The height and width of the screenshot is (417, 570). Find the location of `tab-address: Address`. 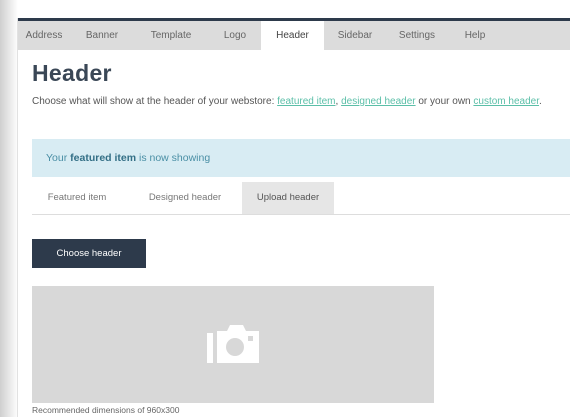

tab-address: Address is located at coordinates (44, 35).